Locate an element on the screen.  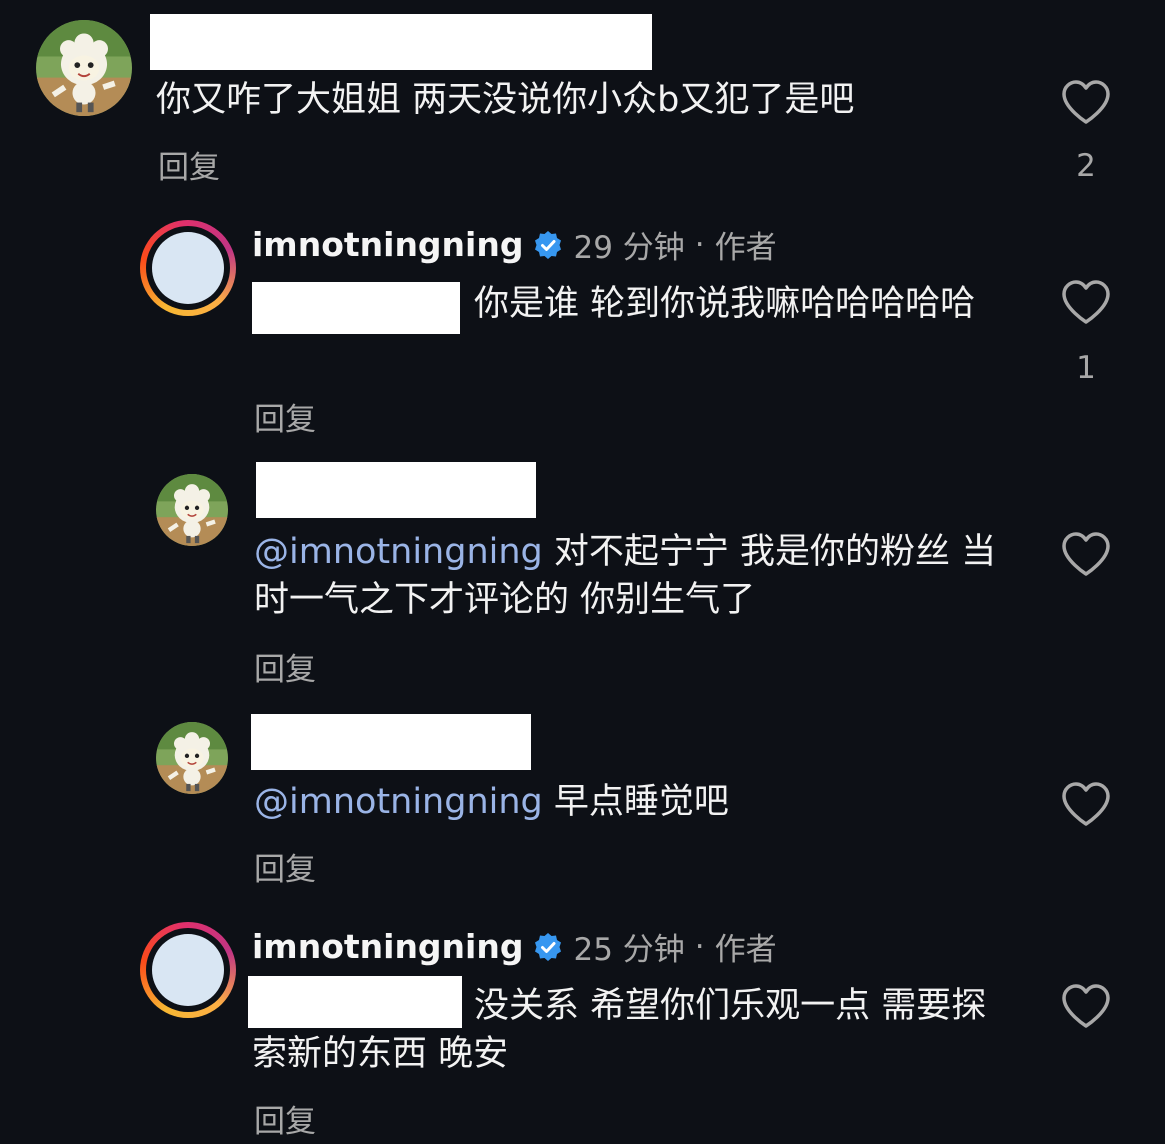
username: imnotningning 29 分钟 · 作者 is located at coordinates (514, 244).